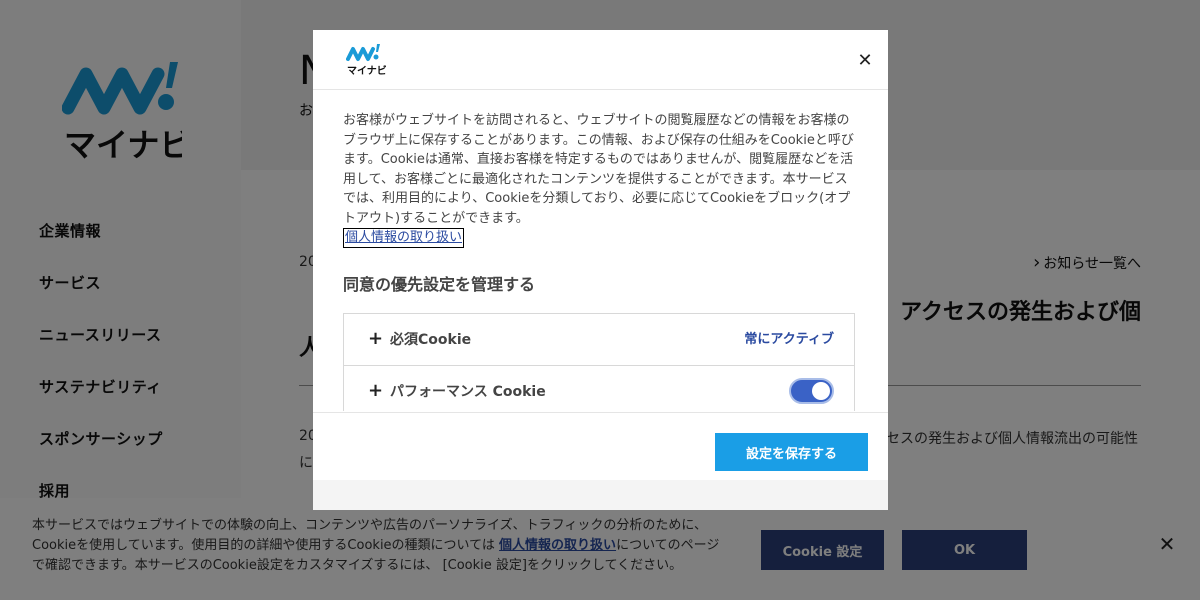 This screenshot has width=1200, height=600. Describe the element at coordinates (366, 70) in the screenshot. I see `modal-logo-text: マイナビ` at that location.